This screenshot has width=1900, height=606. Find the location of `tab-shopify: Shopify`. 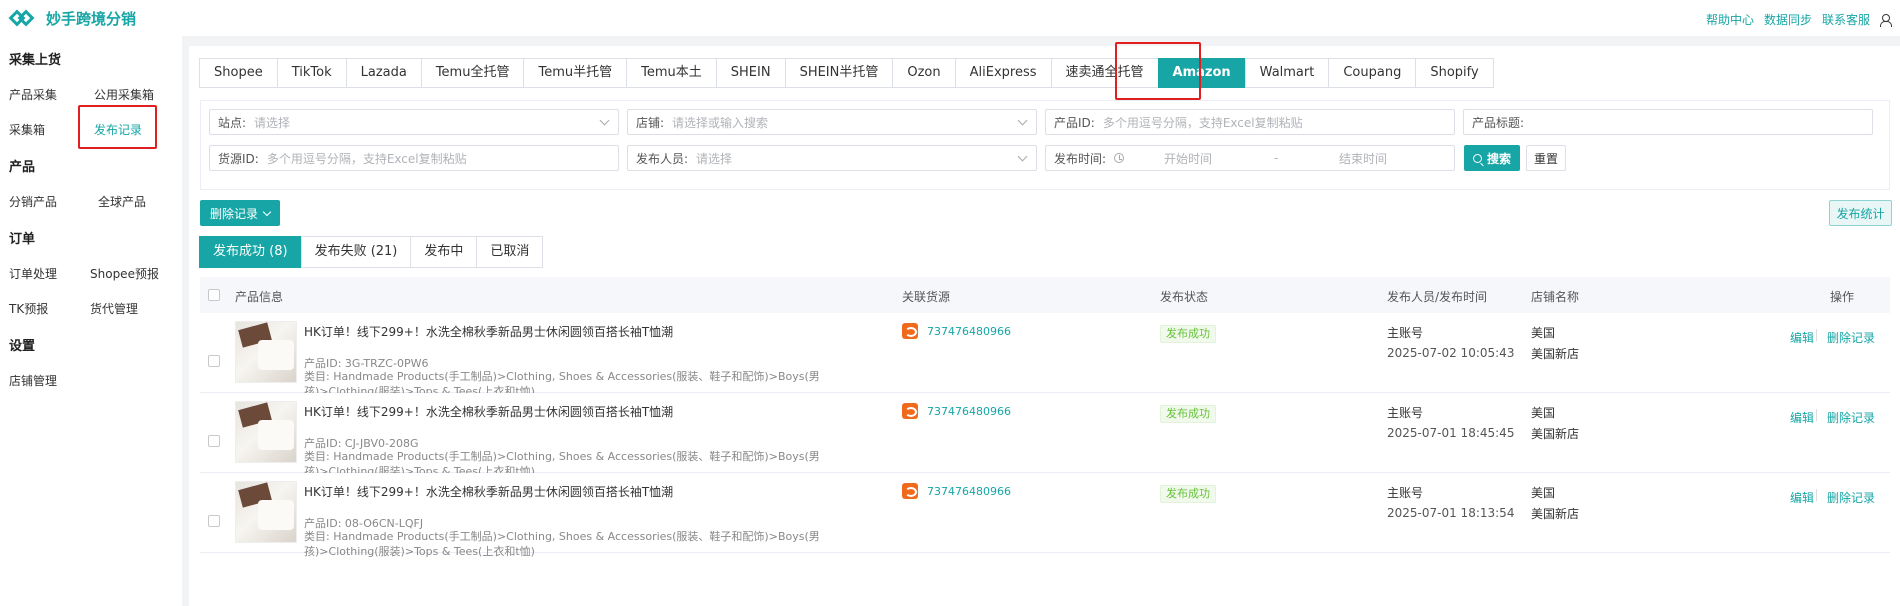

tab-shopify: Shopify is located at coordinates (1454, 73).